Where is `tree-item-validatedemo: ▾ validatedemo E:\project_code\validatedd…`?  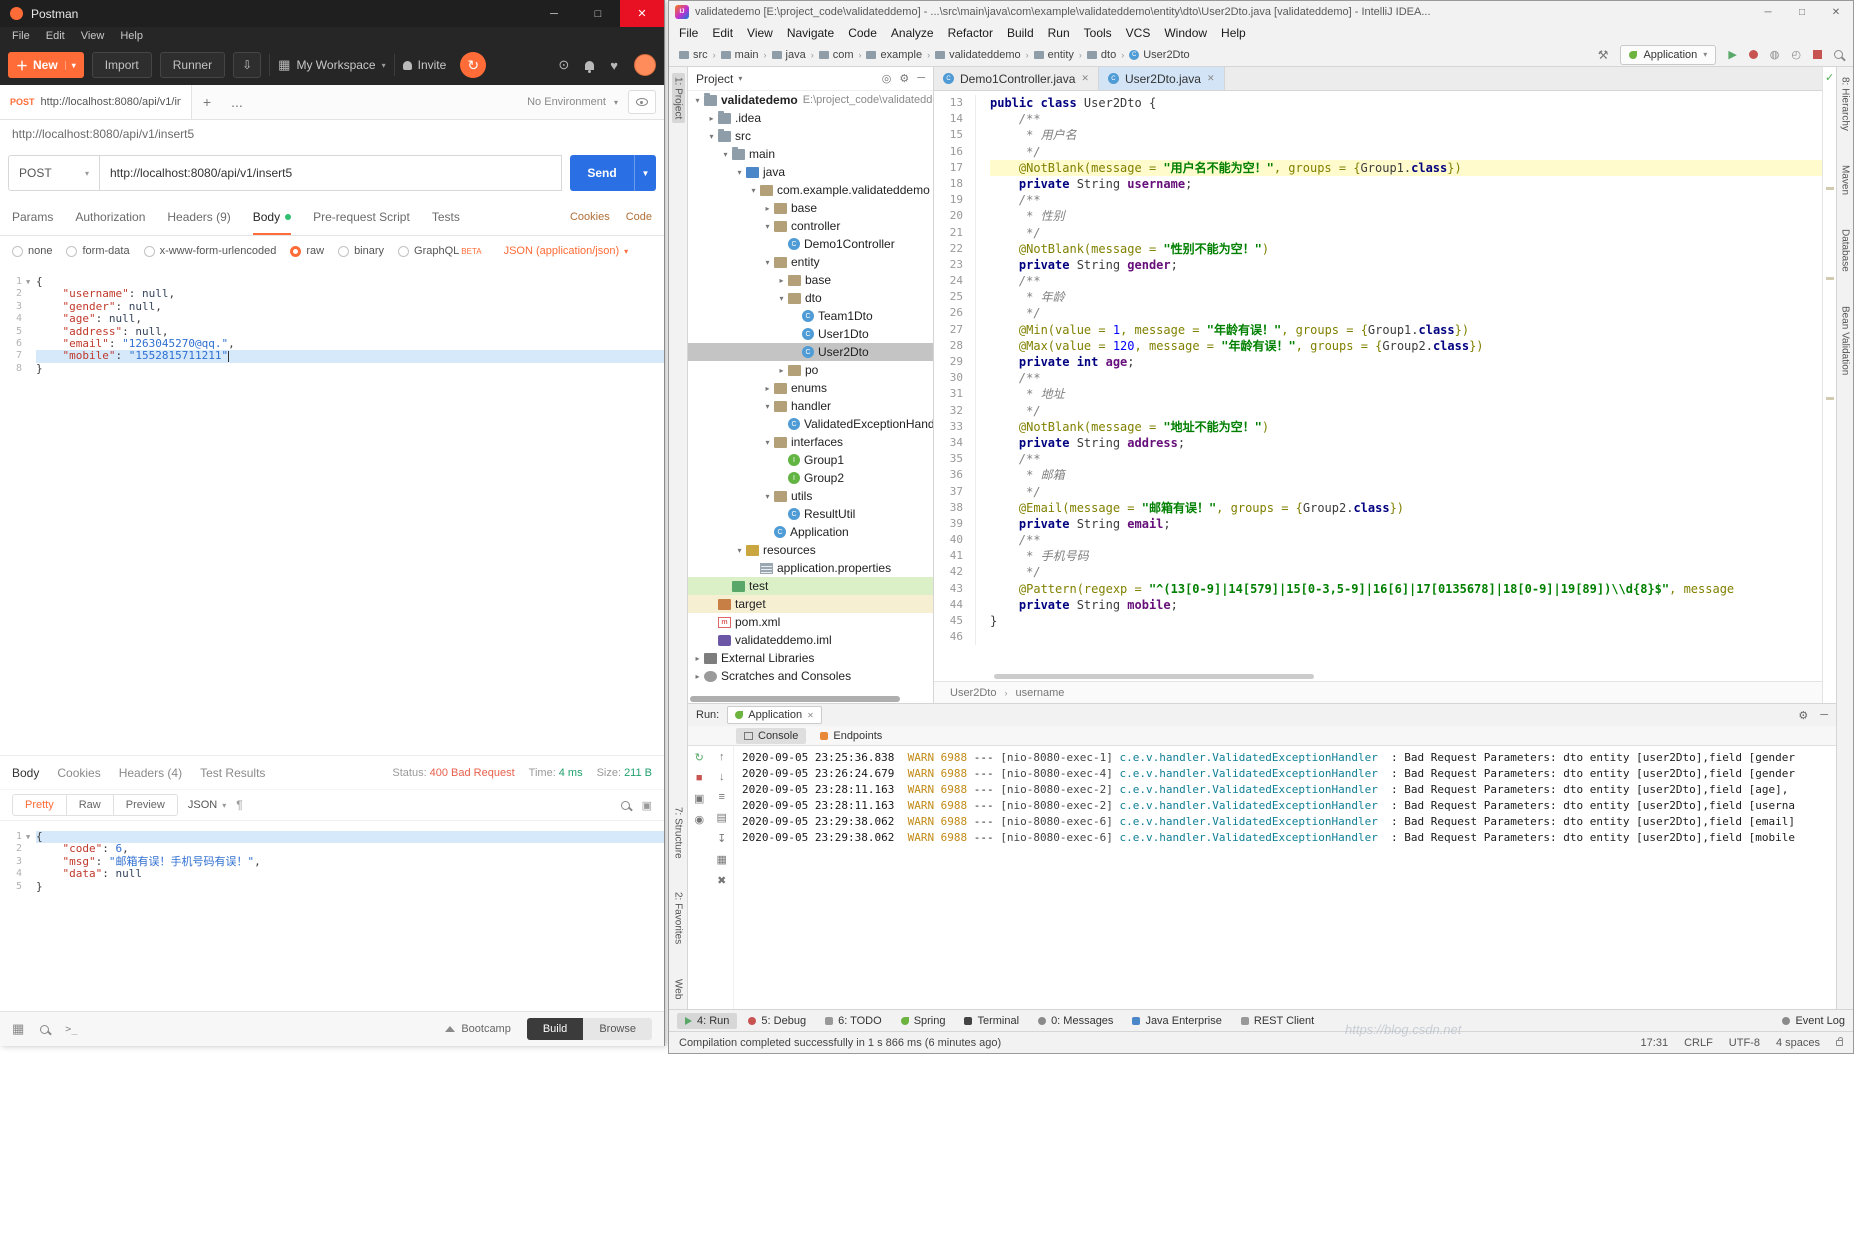 tree-item-validatedemo: ▾ validatedemo E:\project_code\validatedd… is located at coordinates (810, 100).